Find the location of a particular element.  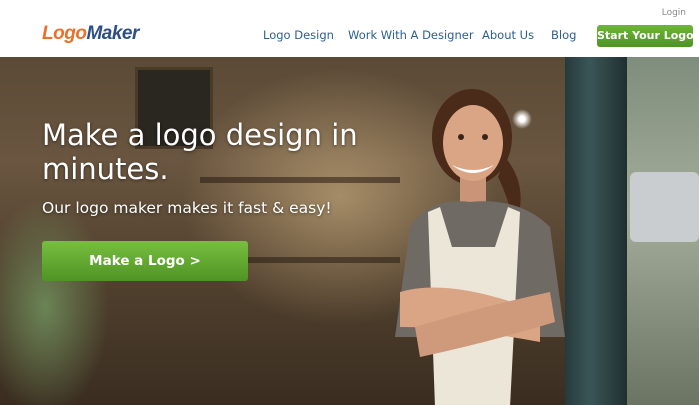

logo-part-maker: Maker is located at coordinates (112, 33).